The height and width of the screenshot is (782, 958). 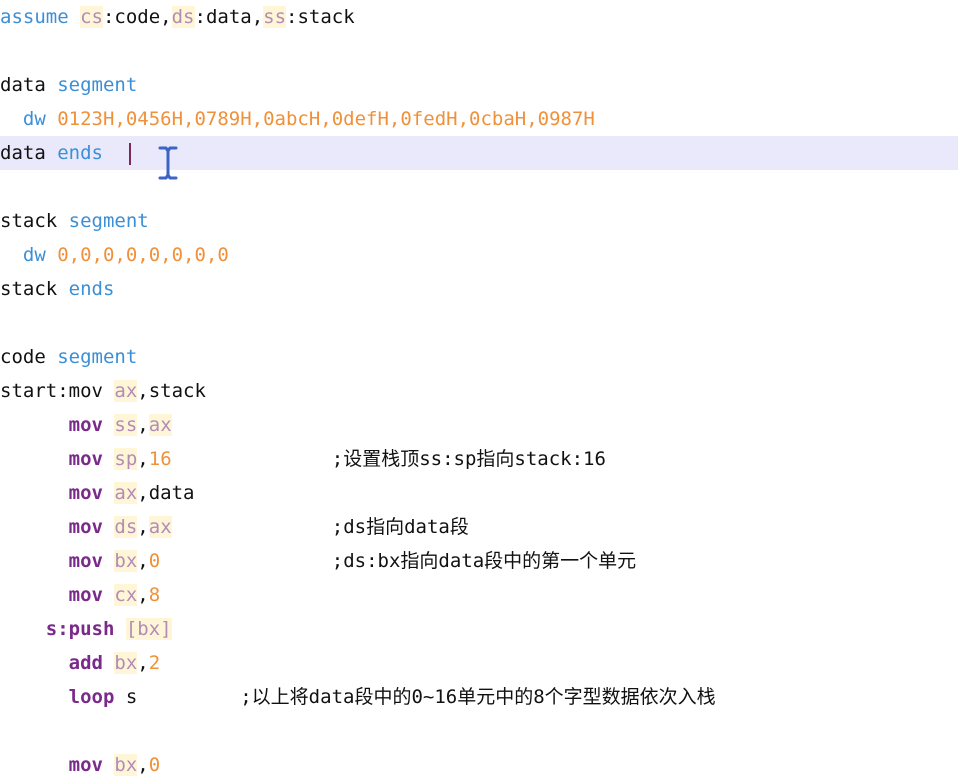 What do you see at coordinates (126, 459) in the screenshot?
I see `code-token: sp` at bounding box center [126, 459].